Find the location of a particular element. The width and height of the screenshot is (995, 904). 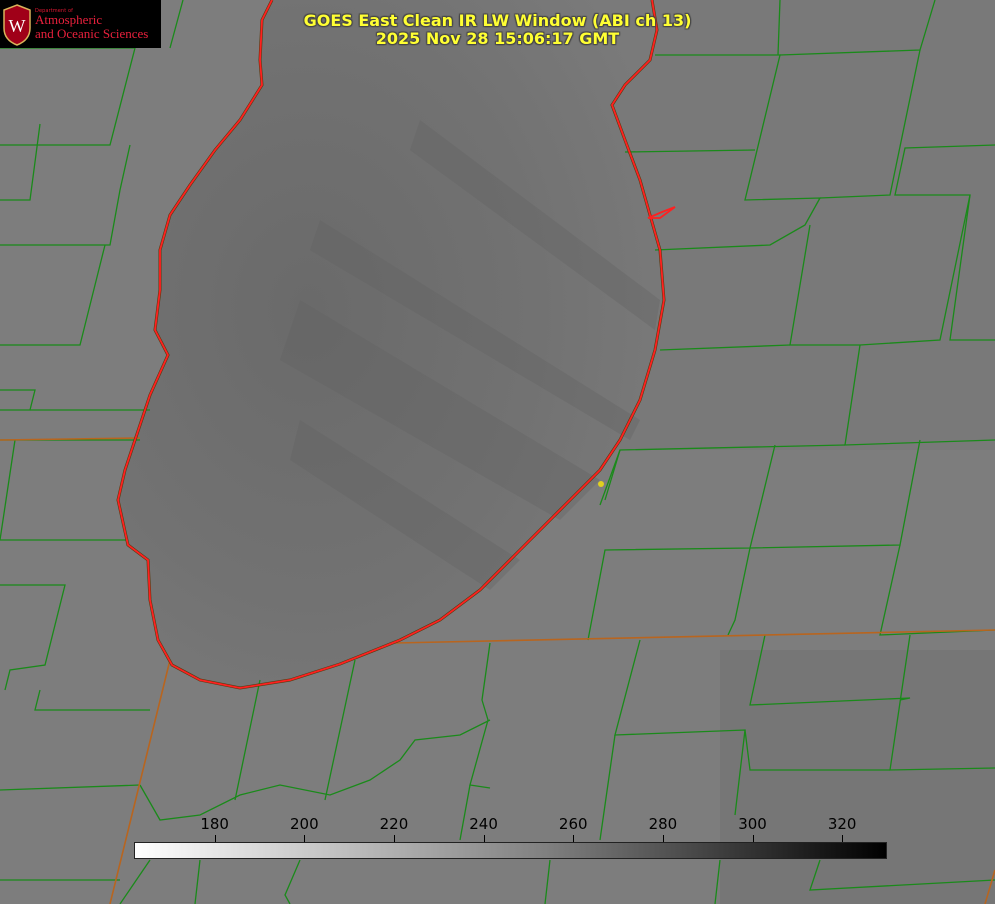

colorbar-tick-label: 300 is located at coordinates (752, 824).